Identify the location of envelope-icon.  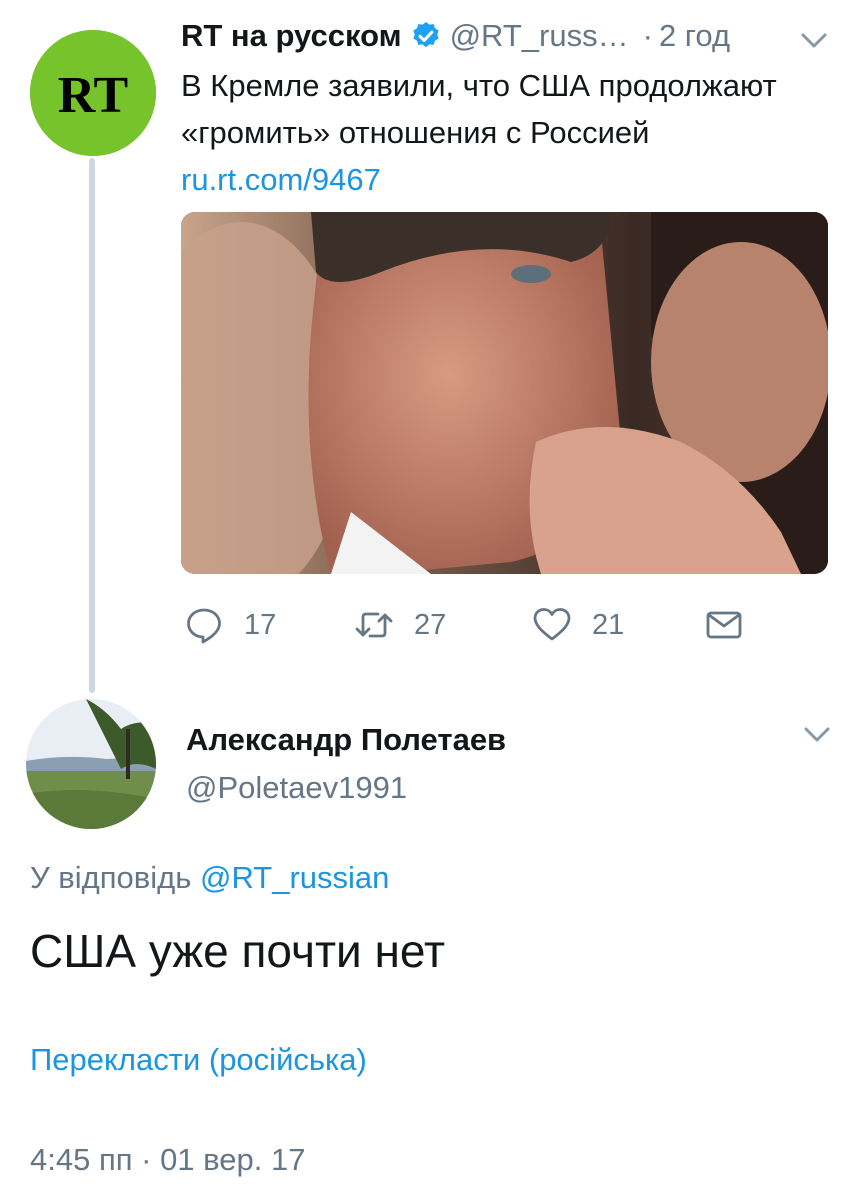
(724, 625).